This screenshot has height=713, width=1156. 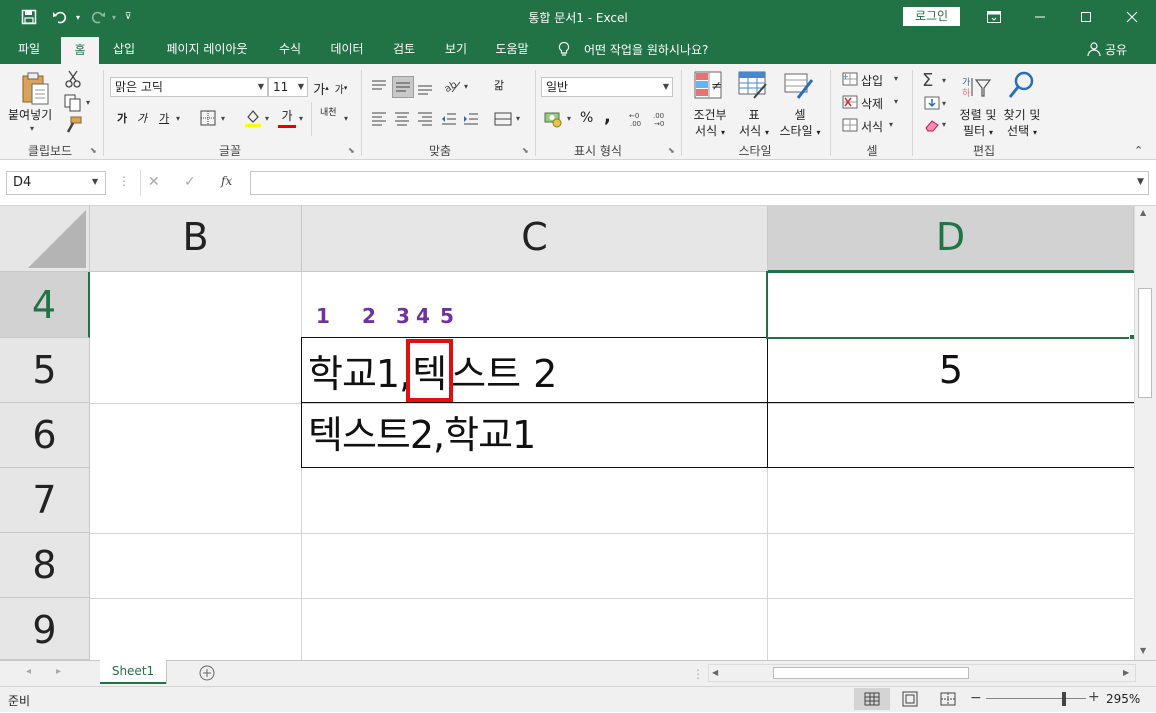 What do you see at coordinates (78, 17) in the screenshot?
I see `undo-dropdown-icon: ▾` at bounding box center [78, 17].